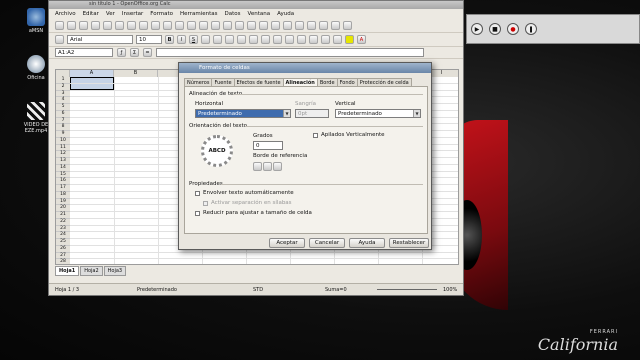  What do you see at coordinates (63, 242) in the screenshot?
I see `row-header: 25` at bounding box center [63, 242].